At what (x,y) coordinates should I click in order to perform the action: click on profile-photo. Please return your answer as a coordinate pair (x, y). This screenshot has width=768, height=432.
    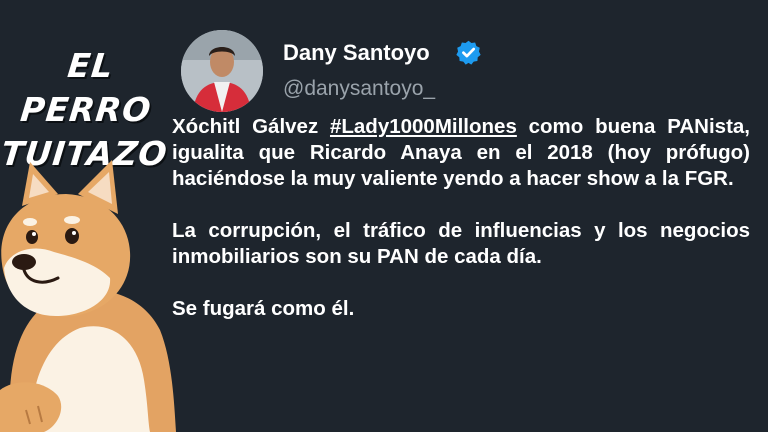
    Looking at the image, I should click on (222, 71).